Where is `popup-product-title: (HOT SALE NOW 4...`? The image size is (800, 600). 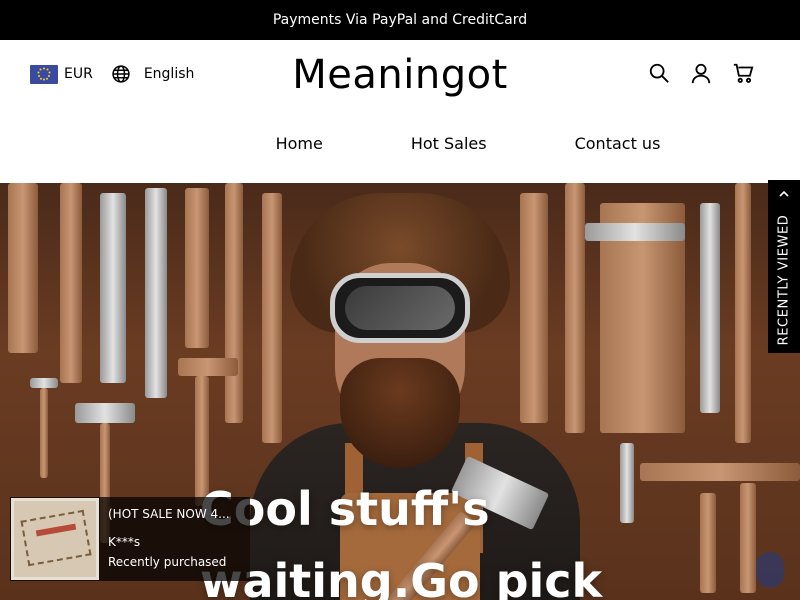 popup-product-title: (HOT SALE NOW 4... is located at coordinates (169, 514).